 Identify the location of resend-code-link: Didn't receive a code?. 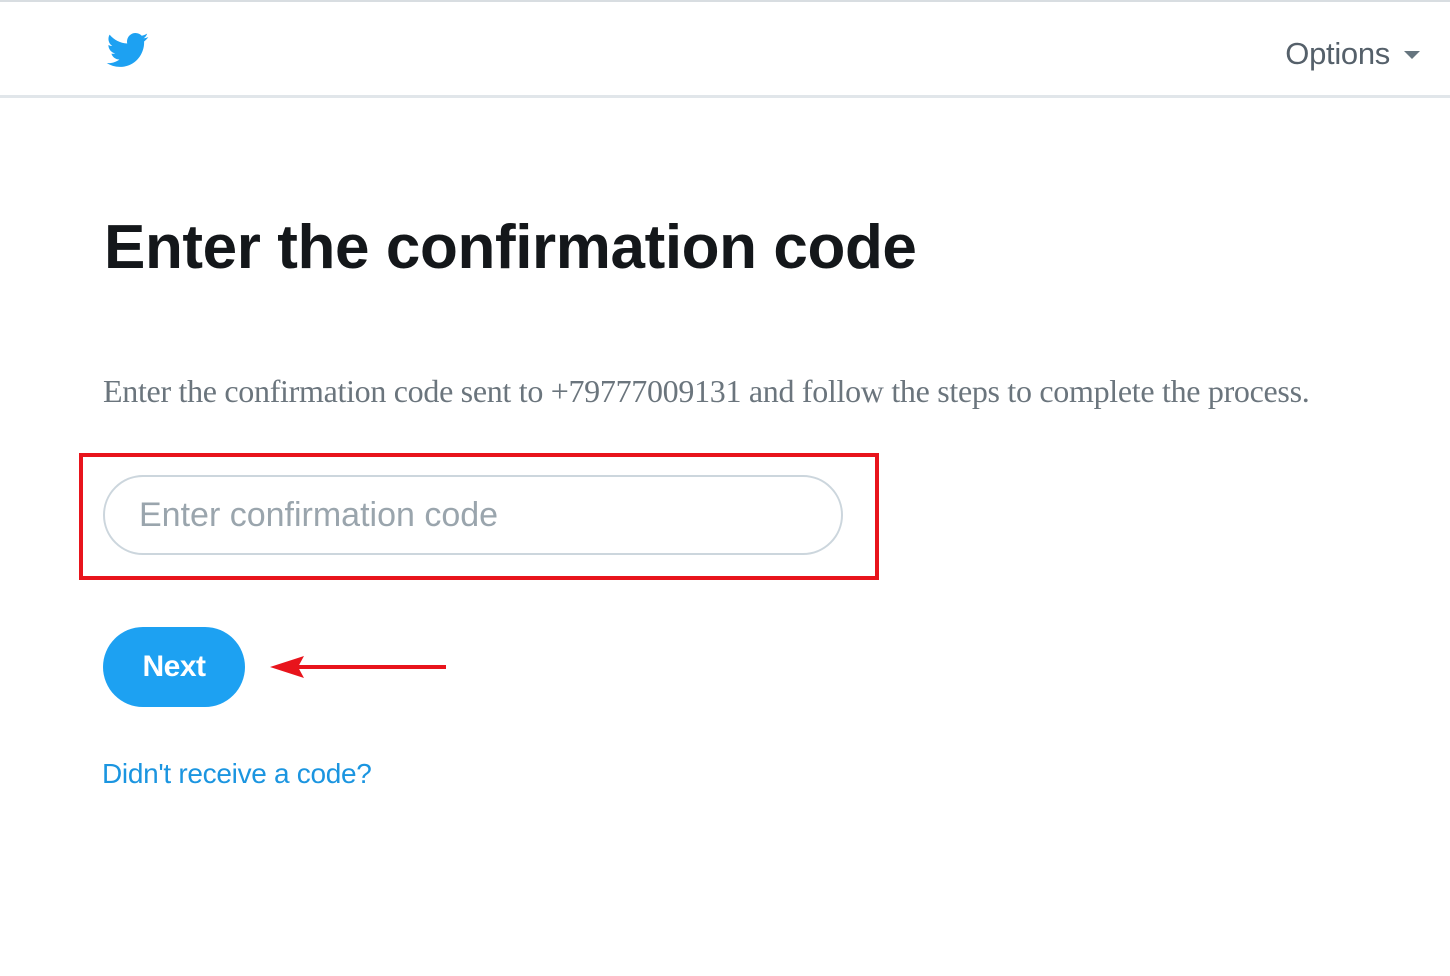
(237, 774).